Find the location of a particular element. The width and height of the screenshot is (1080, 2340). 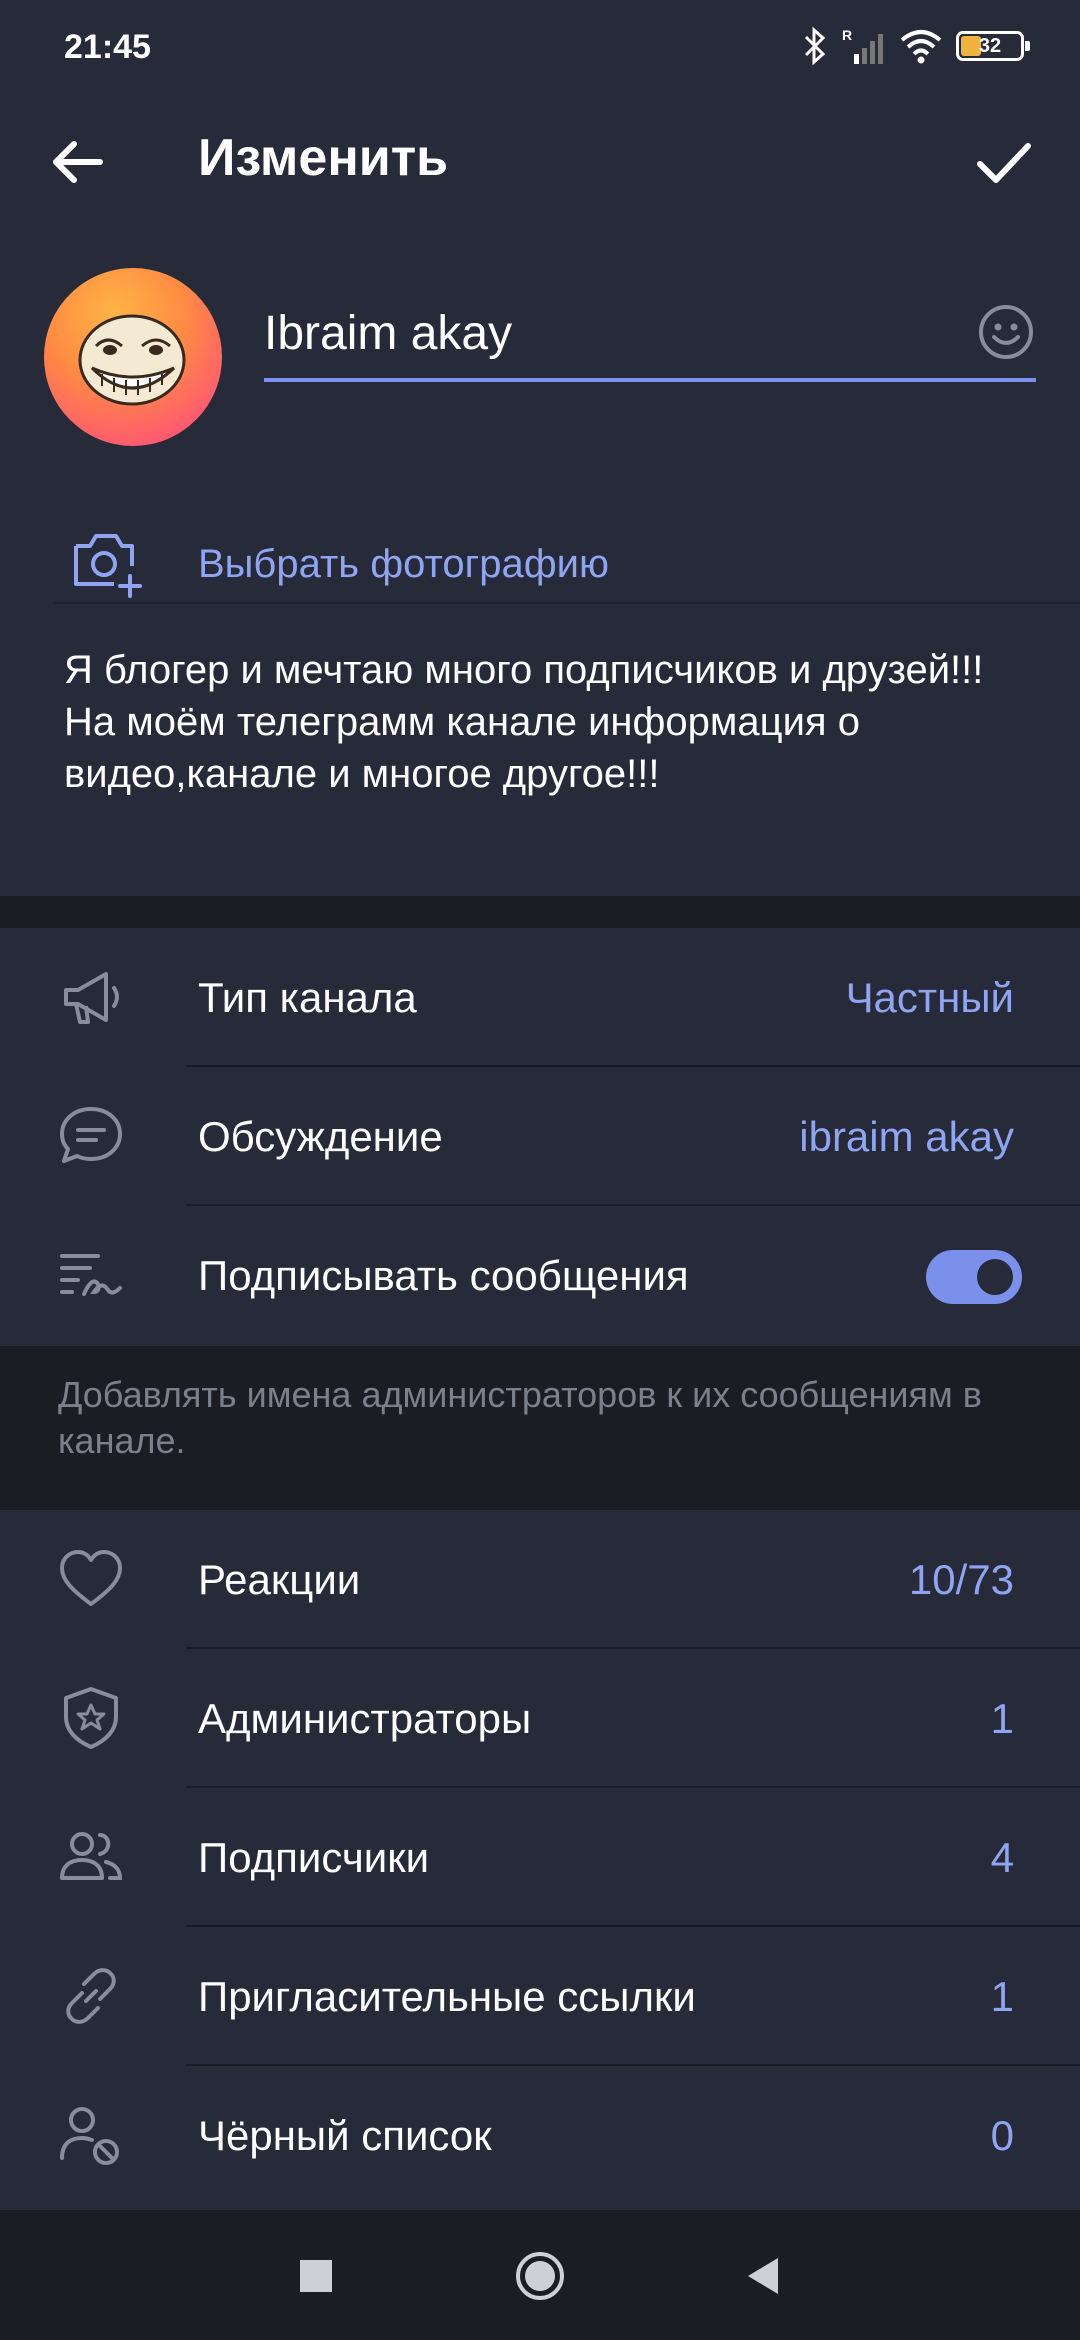

home-icon is located at coordinates (540, 2276).